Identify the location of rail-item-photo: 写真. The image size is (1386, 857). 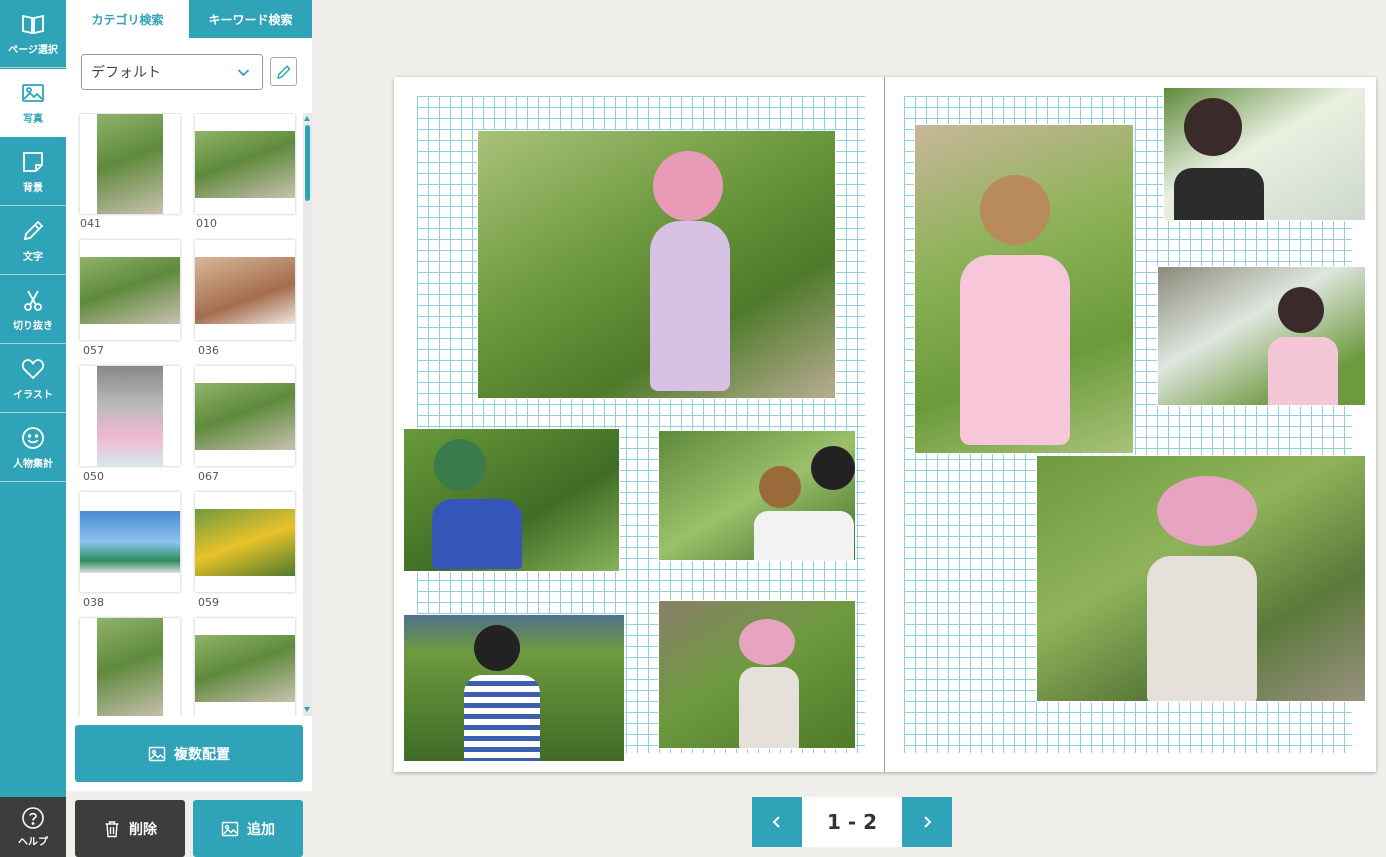
(33, 103).